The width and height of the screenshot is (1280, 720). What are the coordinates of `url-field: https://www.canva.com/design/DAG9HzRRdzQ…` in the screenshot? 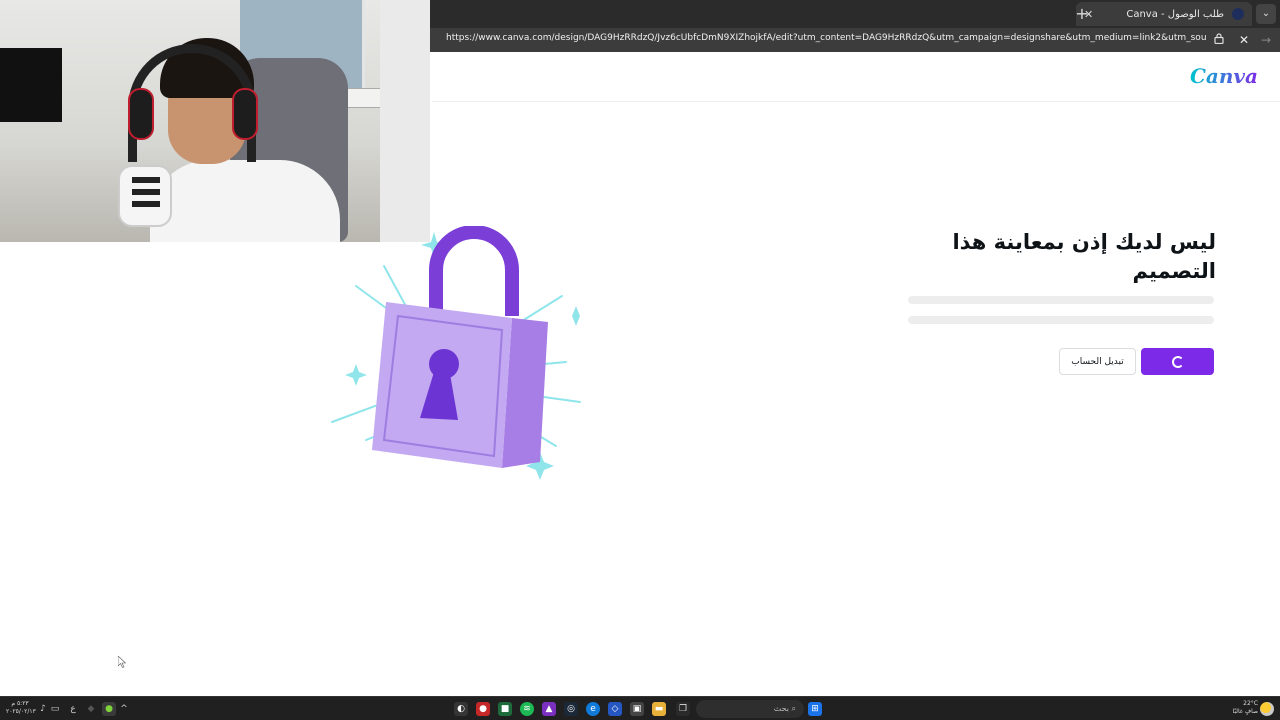 It's located at (826, 38).